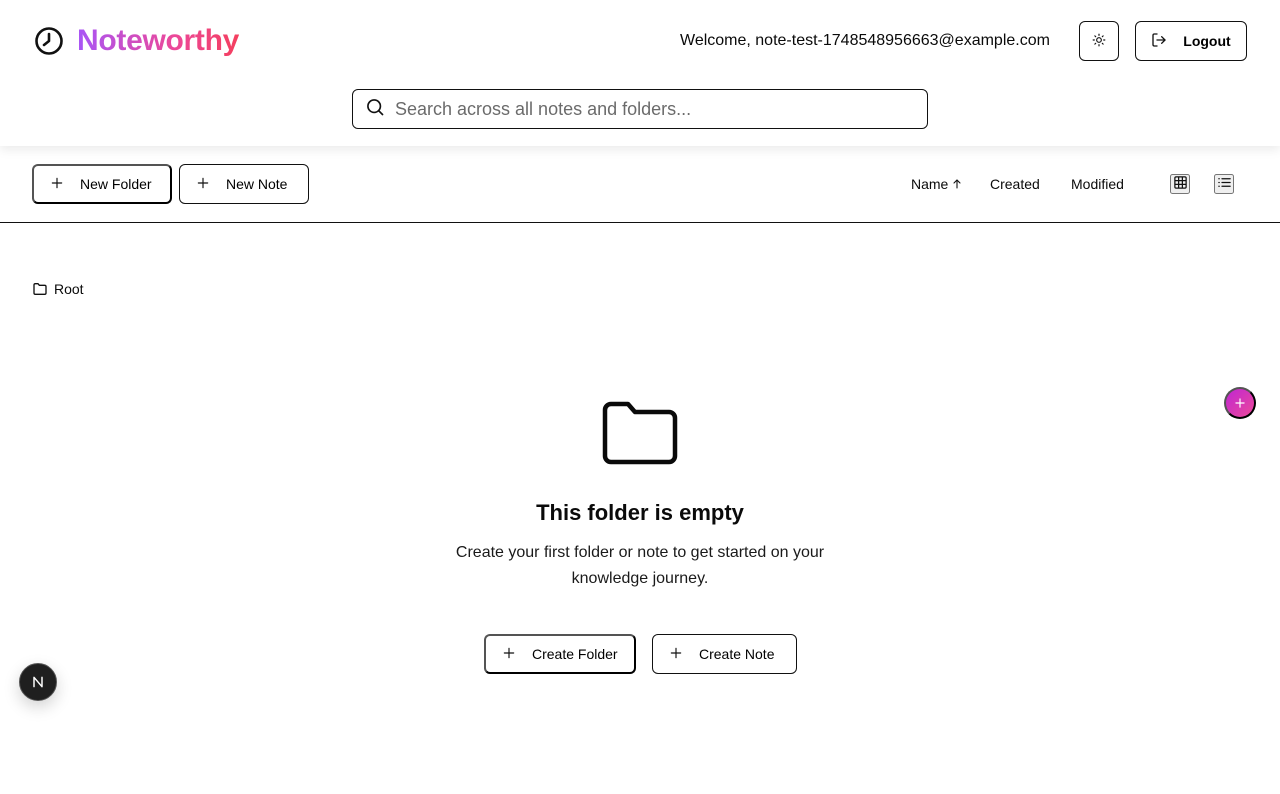 The width and height of the screenshot is (1280, 794). Describe the element at coordinates (930, 184) in the screenshot. I see `sort-name-label: Name` at that location.